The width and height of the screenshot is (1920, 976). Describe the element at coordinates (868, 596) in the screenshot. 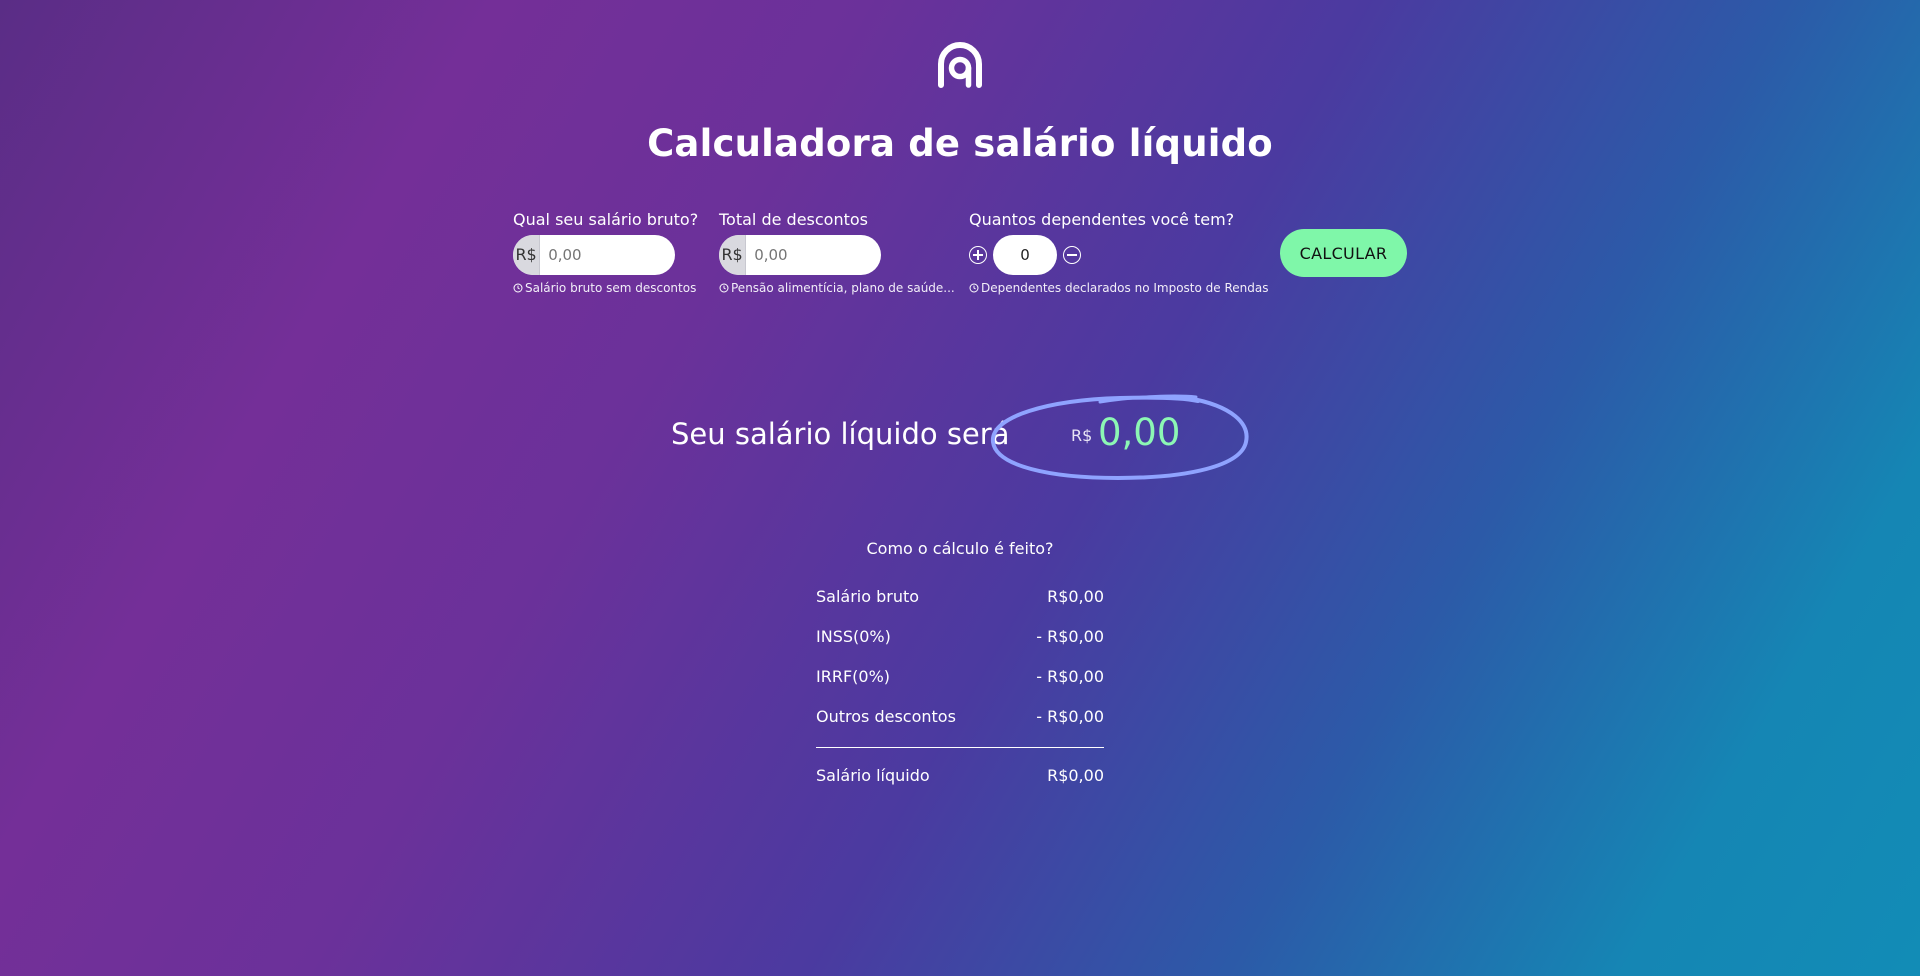

I see `breakdown-row-label: Salário bruto` at that location.